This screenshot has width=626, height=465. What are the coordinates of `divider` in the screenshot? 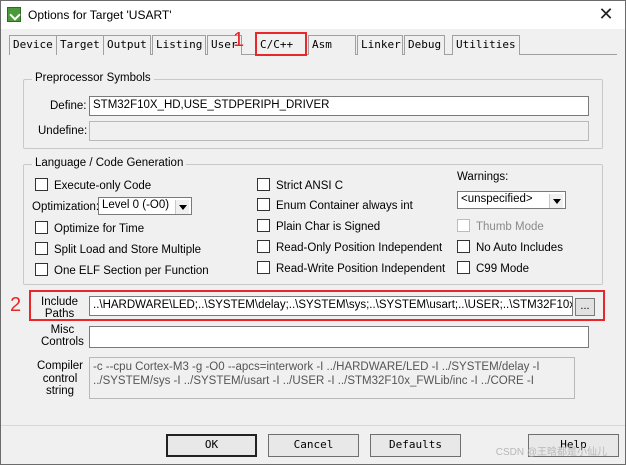 It's located at (313, 425).